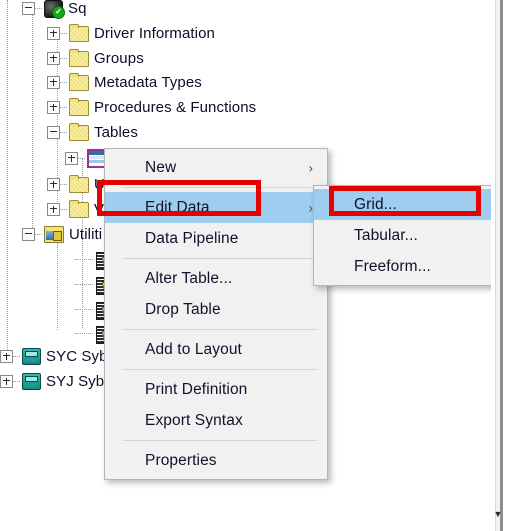  Describe the element at coordinates (183, 309) in the screenshot. I see `menu-item-label: Drop Table` at that location.